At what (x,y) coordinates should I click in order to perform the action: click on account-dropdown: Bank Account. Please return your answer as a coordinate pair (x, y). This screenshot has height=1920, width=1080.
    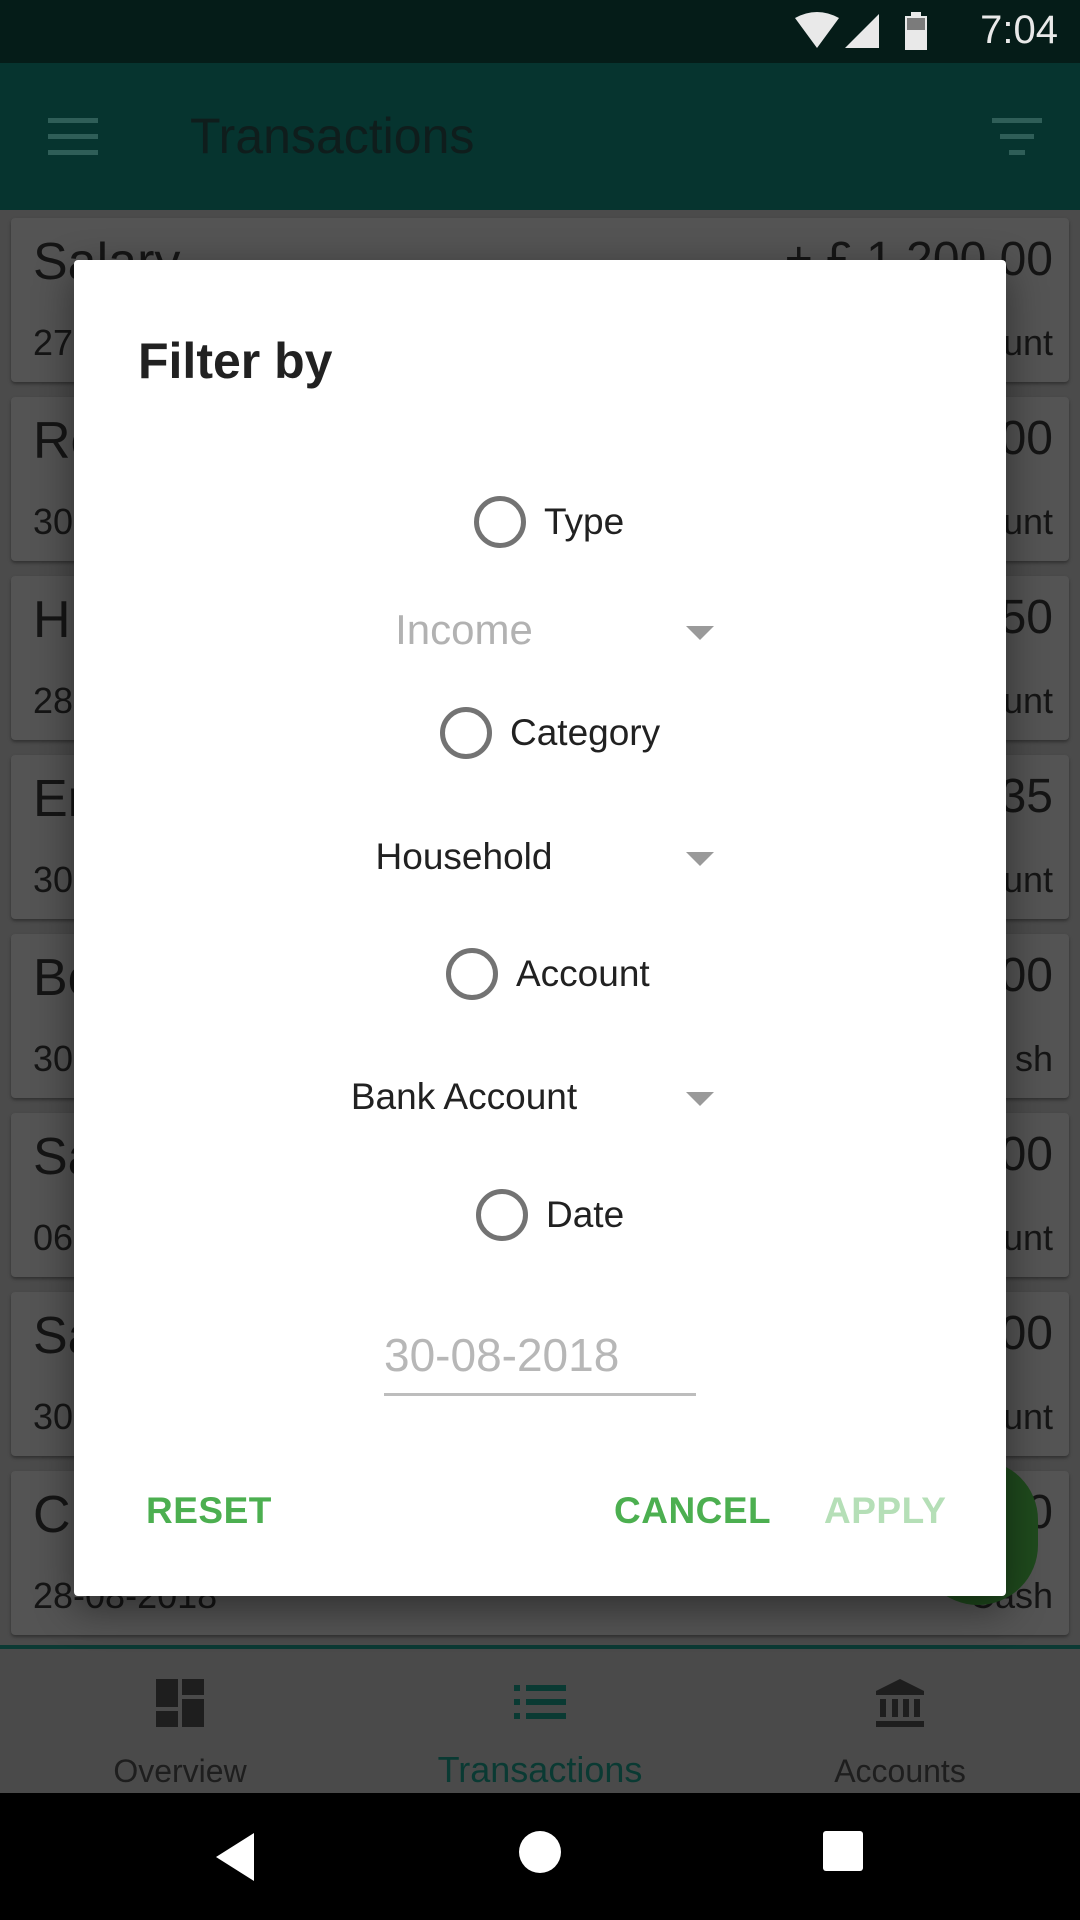
    Looking at the image, I should click on (514, 1098).